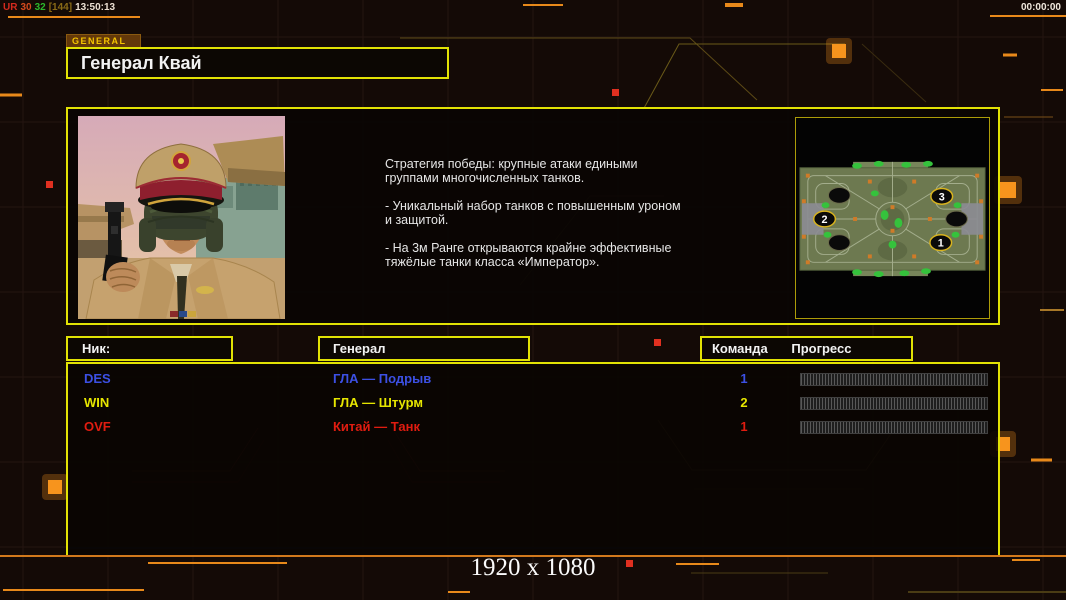  Describe the element at coordinates (359, 348) in the screenshot. I see `general-header-label: Генерал` at that location.